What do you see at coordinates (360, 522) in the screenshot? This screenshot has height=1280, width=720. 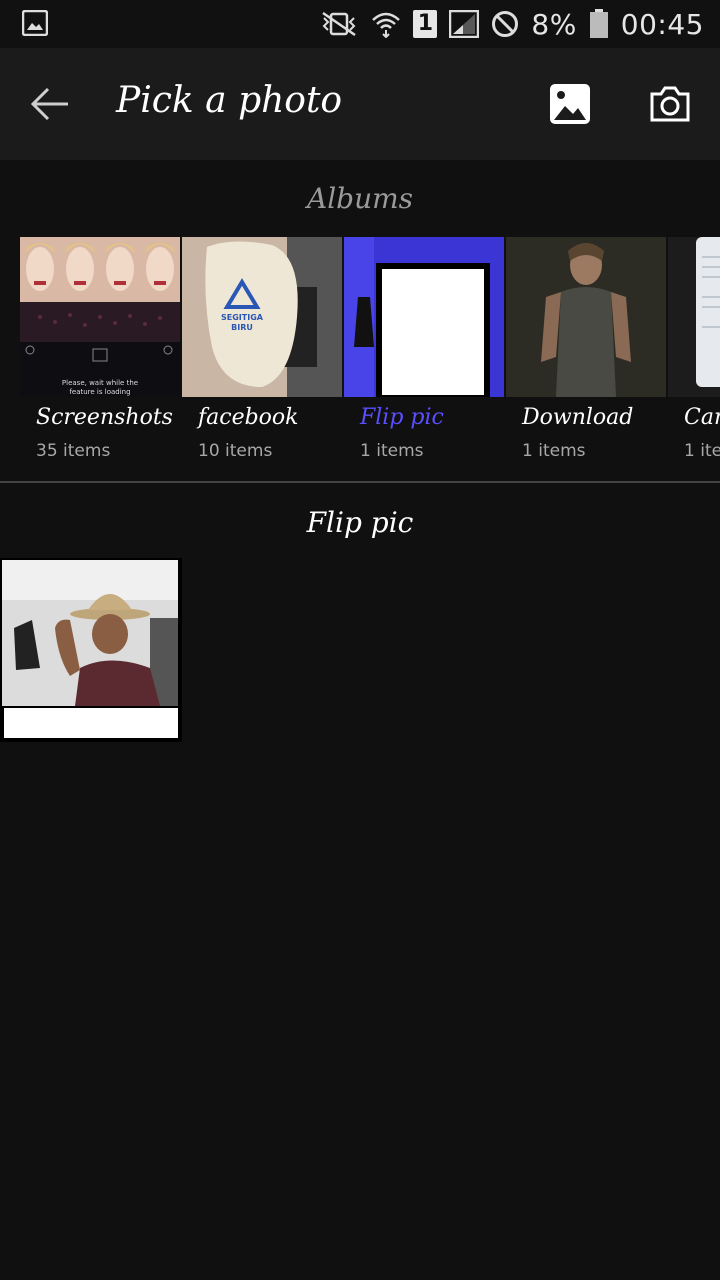 I see `current-album-heading: Flip pic` at bounding box center [360, 522].